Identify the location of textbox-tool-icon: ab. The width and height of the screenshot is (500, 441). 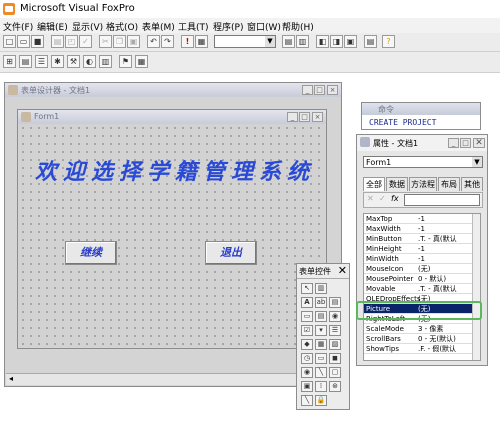
(321, 302).